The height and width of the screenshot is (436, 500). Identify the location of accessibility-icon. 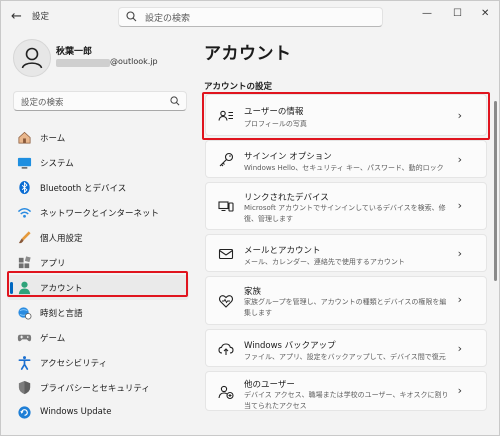
(24, 363).